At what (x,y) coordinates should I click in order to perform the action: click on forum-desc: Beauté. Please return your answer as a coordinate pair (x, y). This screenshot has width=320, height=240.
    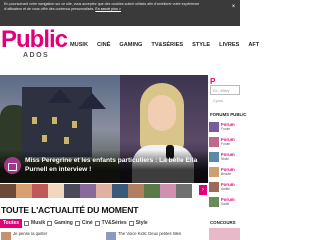
    Looking at the image, I should click on (226, 174).